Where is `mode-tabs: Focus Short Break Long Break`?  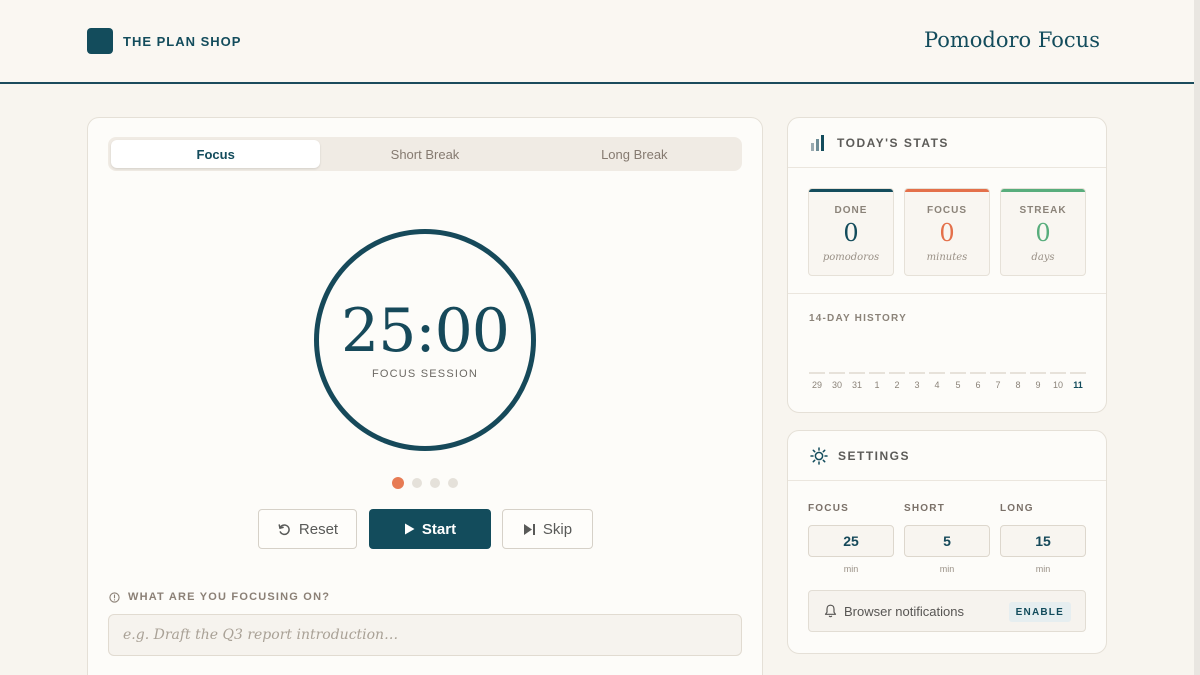 mode-tabs: Focus Short Break Long Break is located at coordinates (425, 154).